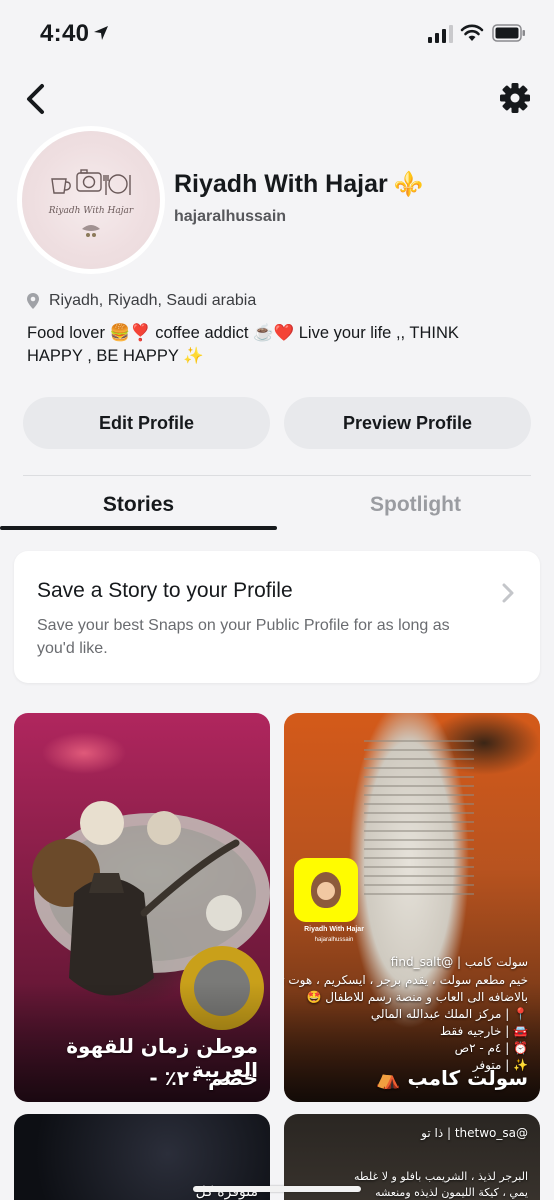 The width and height of the screenshot is (554, 1200). I want to click on back-button, so click(36, 99).